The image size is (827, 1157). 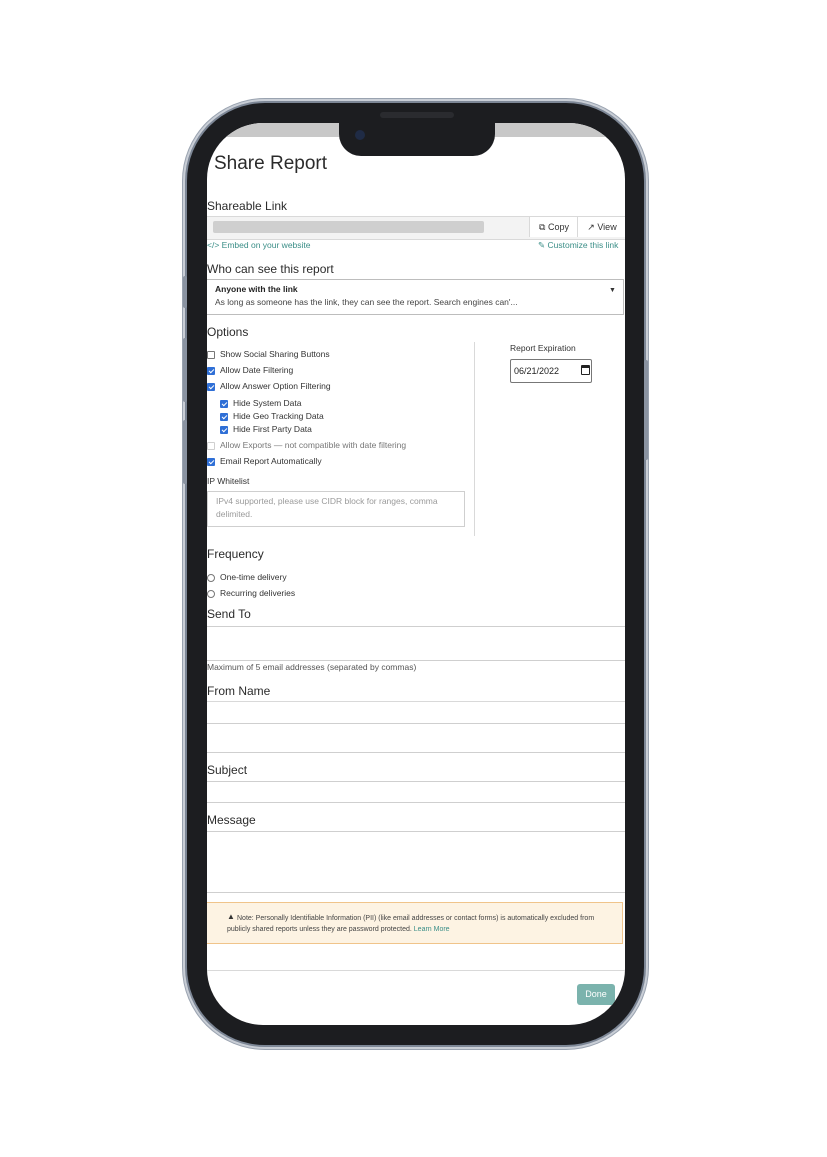 What do you see at coordinates (558, 227) in the screenshot?
I see `copy-label: Copy` at bounding box center [558, 227].